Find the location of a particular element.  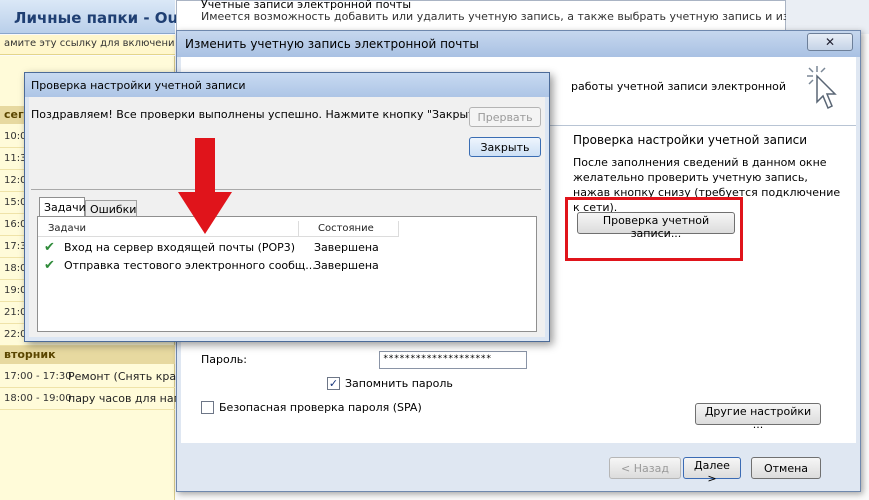

check-separator is located at coordinates (286, 189).